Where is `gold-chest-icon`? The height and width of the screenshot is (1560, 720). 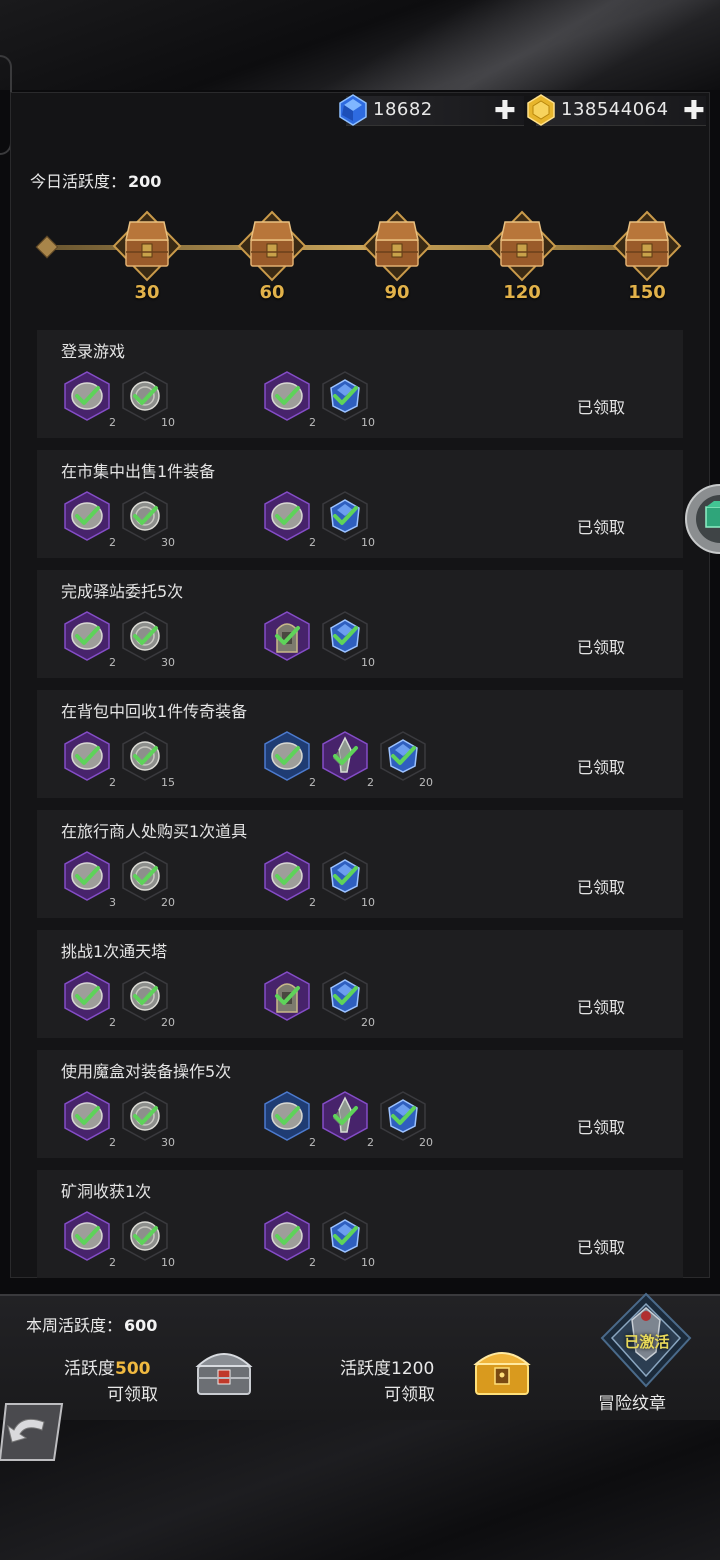 gold-chest-icon is located at coordinates (502, 1369).